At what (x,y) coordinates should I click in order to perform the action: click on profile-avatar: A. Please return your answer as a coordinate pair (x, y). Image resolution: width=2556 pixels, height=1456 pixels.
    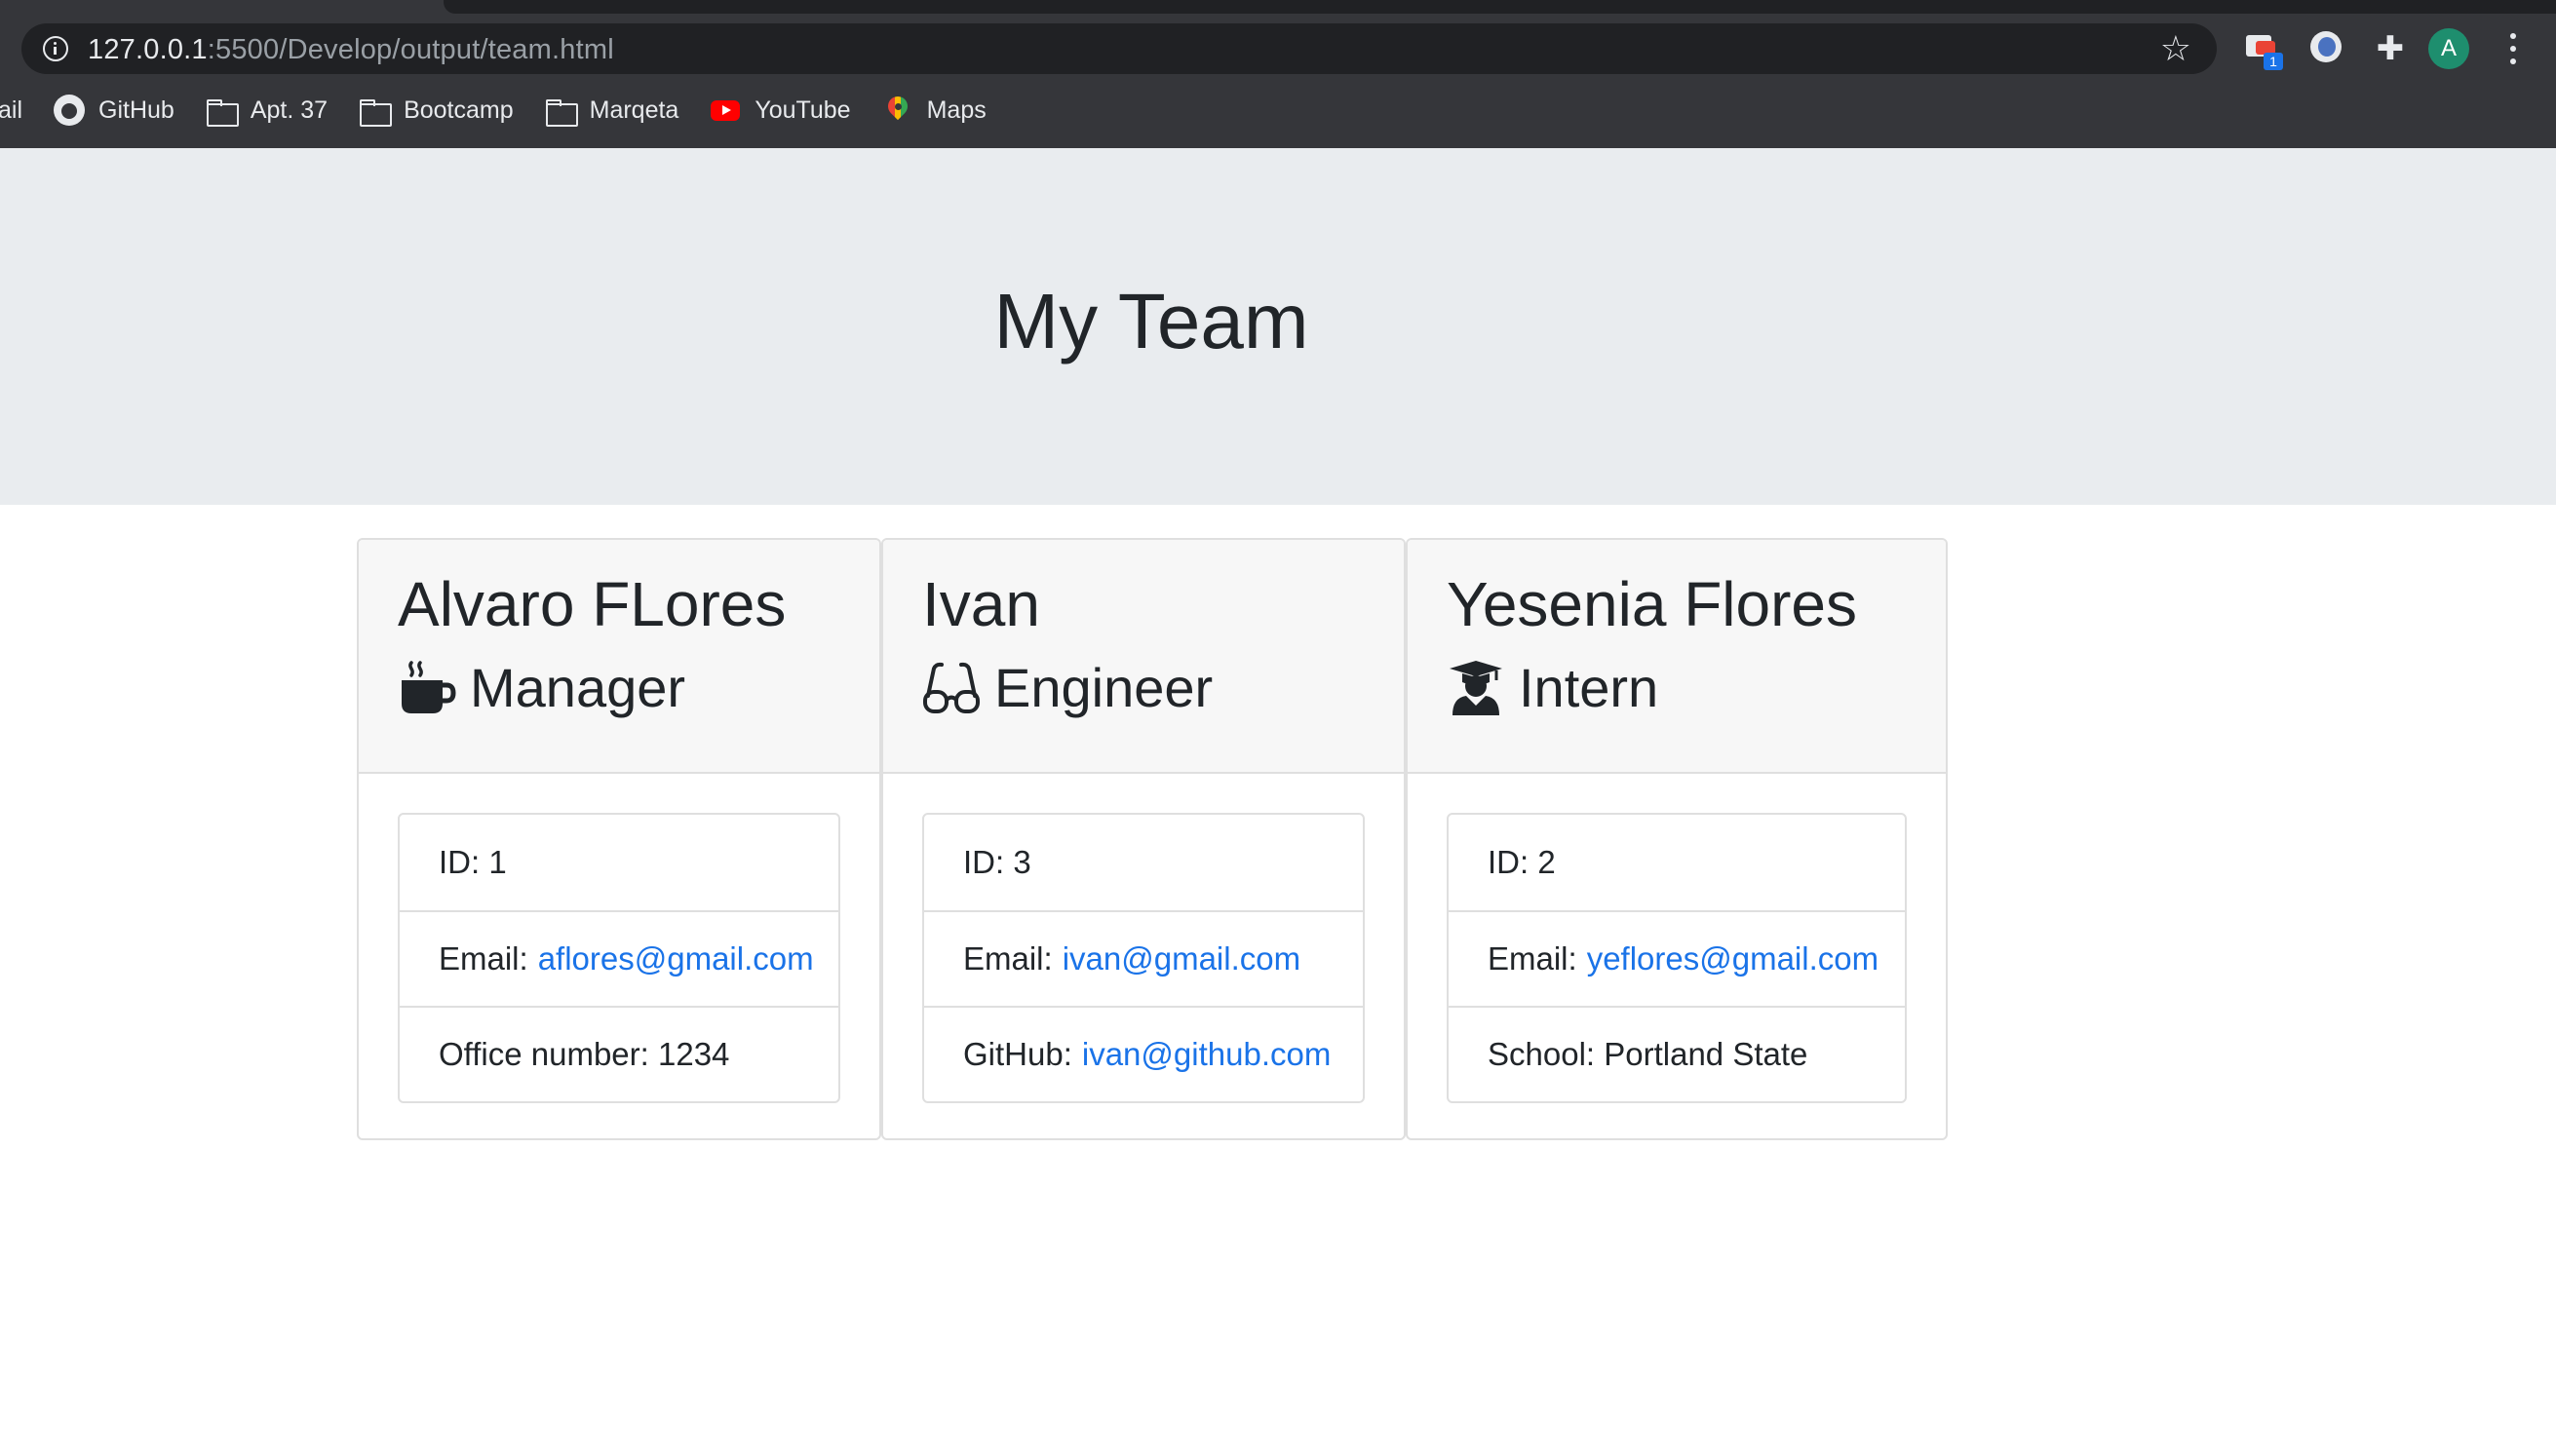
    Looking at the image, I should click on (2448, 48).